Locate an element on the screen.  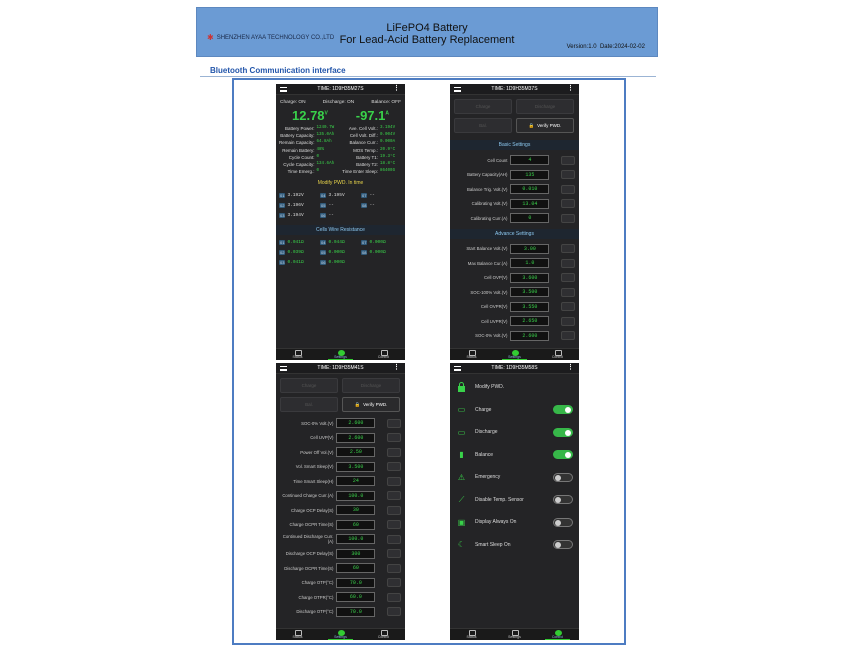
toggle-row: ▣ Display Always On is located at coordinates (514, 522).